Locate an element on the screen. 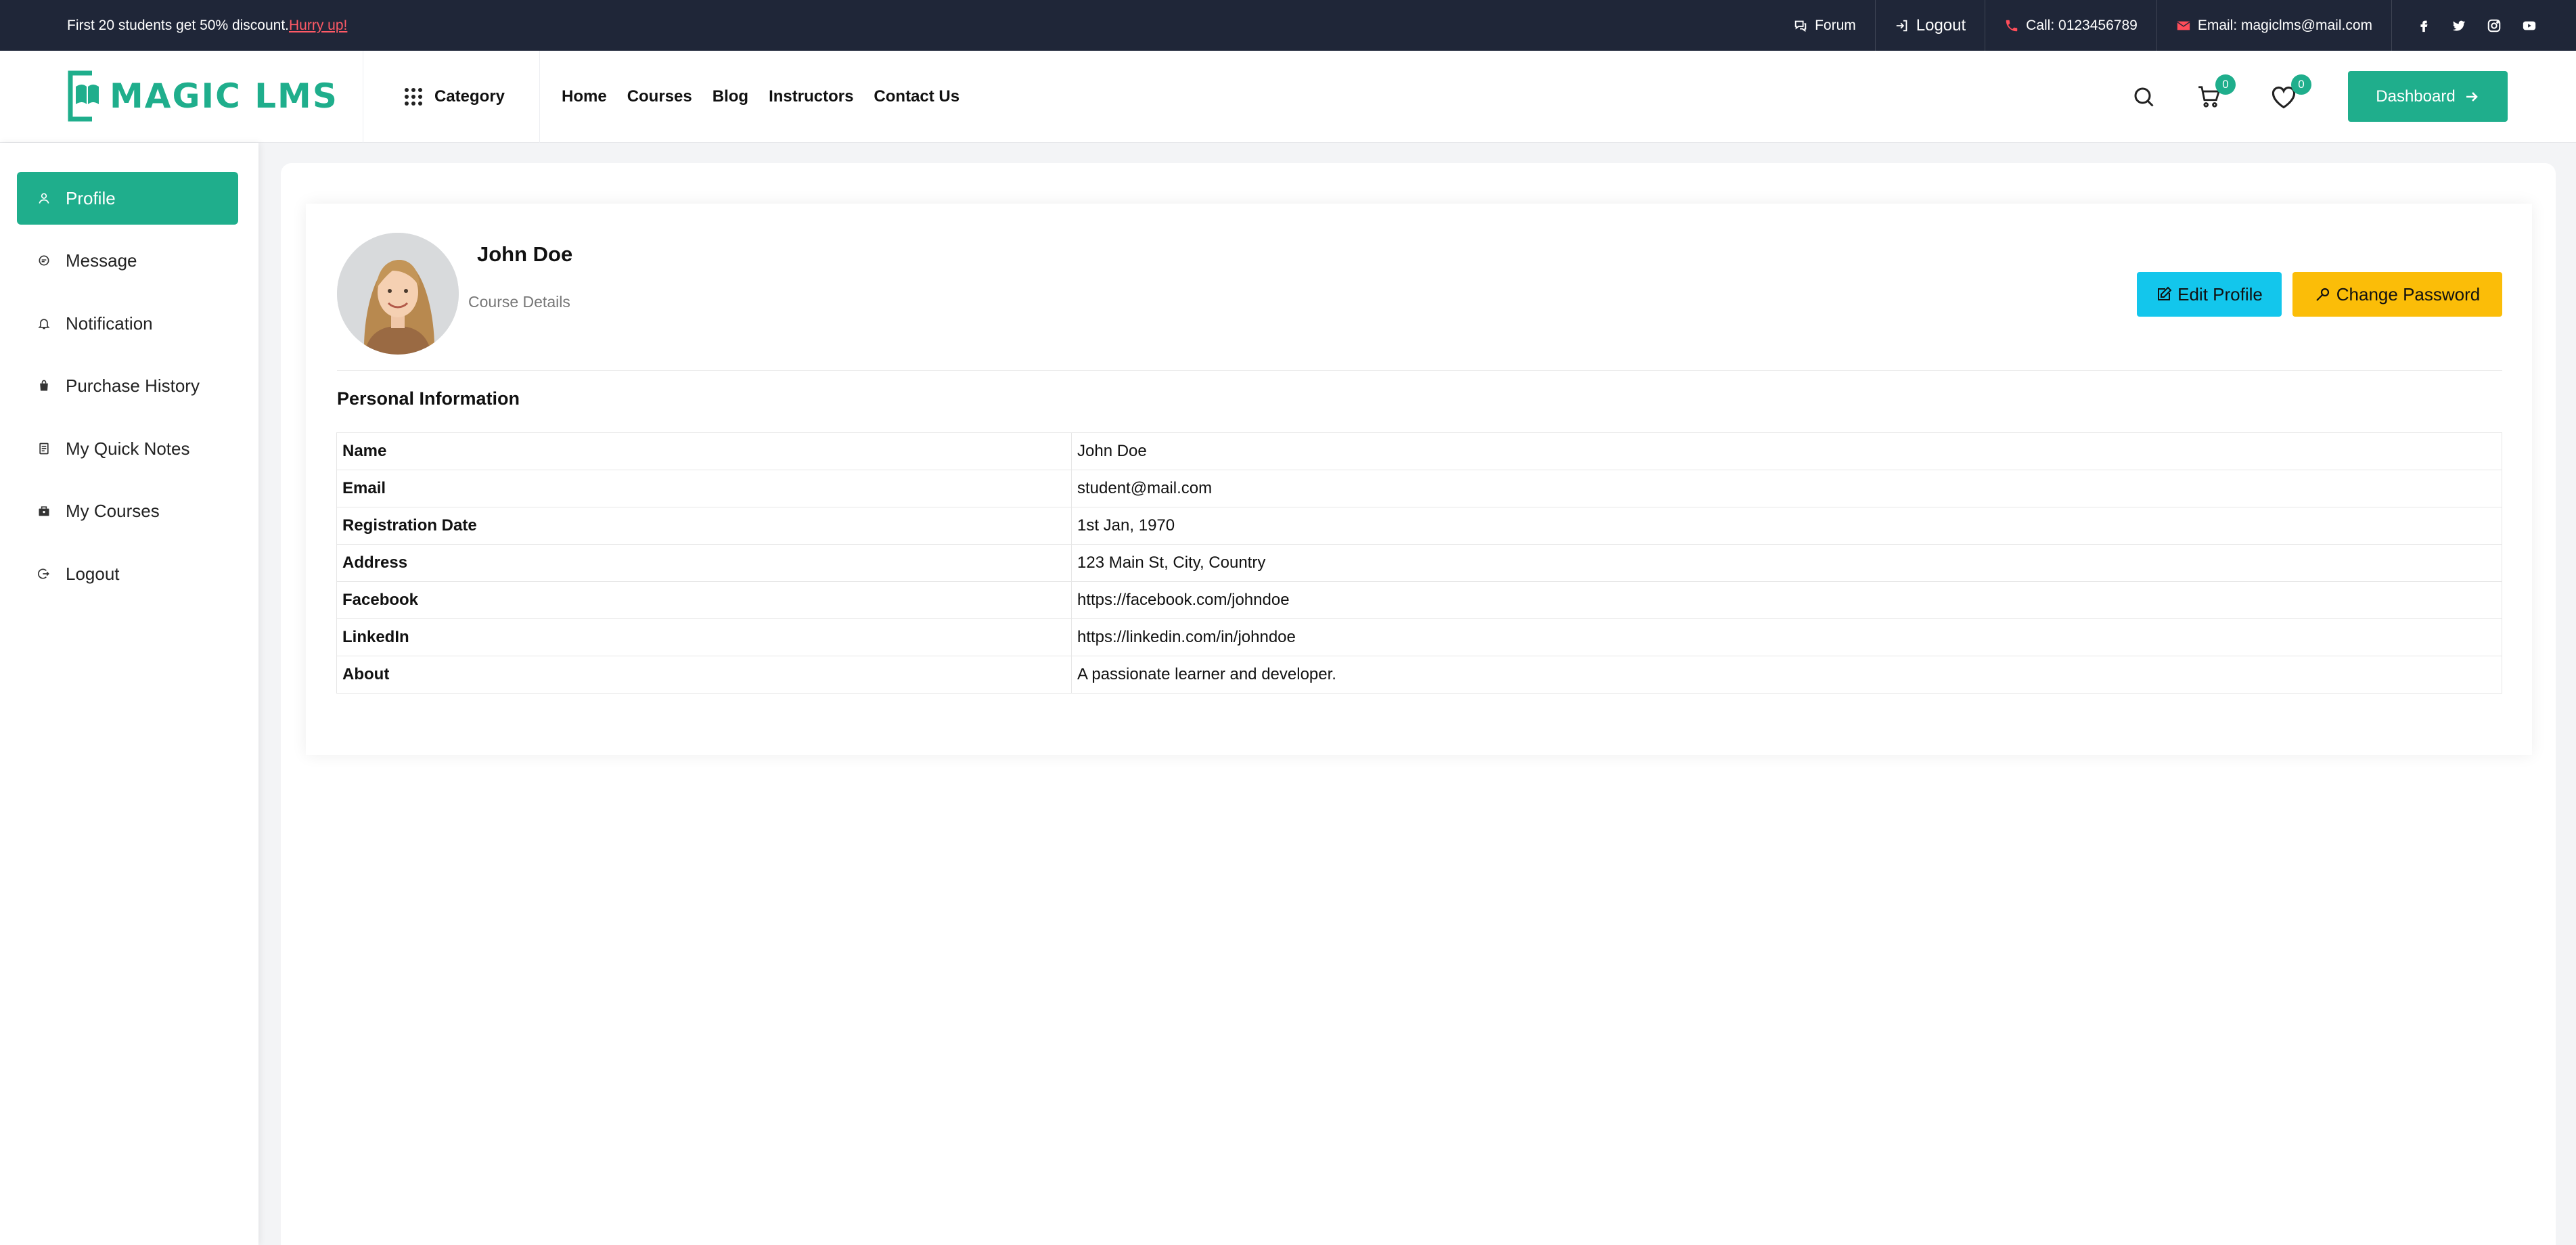  table-row: LinkedIn https://linkedin.com/in/johndoe is located at coordinates (1419, 637).